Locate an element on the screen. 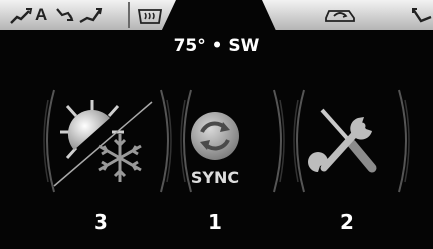 This screenshot has height=249, width=433. menu-number-sync: 1 is located at coordinates (215, 222).